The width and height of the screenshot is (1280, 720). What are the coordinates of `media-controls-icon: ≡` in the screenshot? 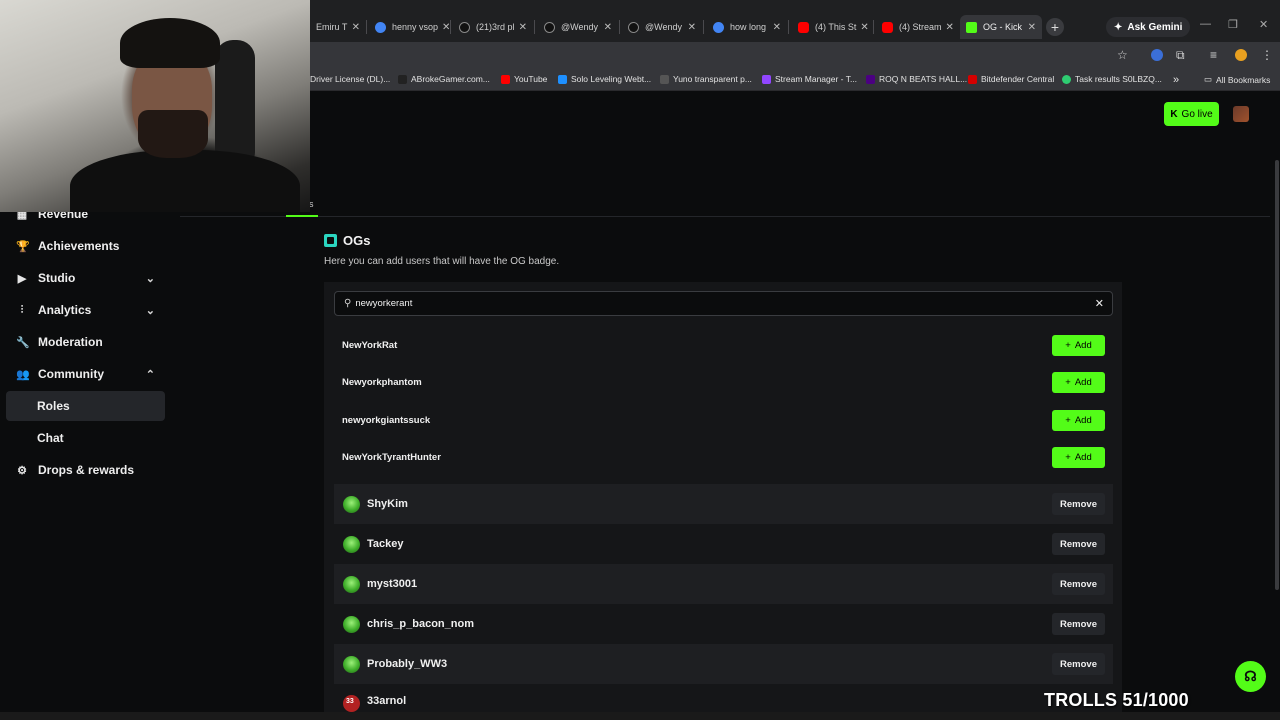 It's located at (1213, 55).